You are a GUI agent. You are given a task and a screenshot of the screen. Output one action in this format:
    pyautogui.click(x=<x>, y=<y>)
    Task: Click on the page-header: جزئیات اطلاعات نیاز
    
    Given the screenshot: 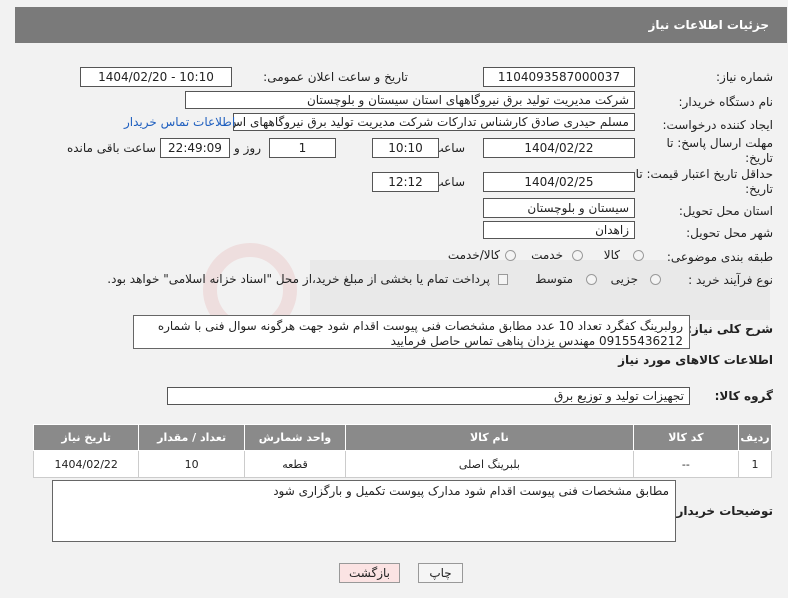 What is the action you would take?
    pyautogui.click(x=401, y=25)
    